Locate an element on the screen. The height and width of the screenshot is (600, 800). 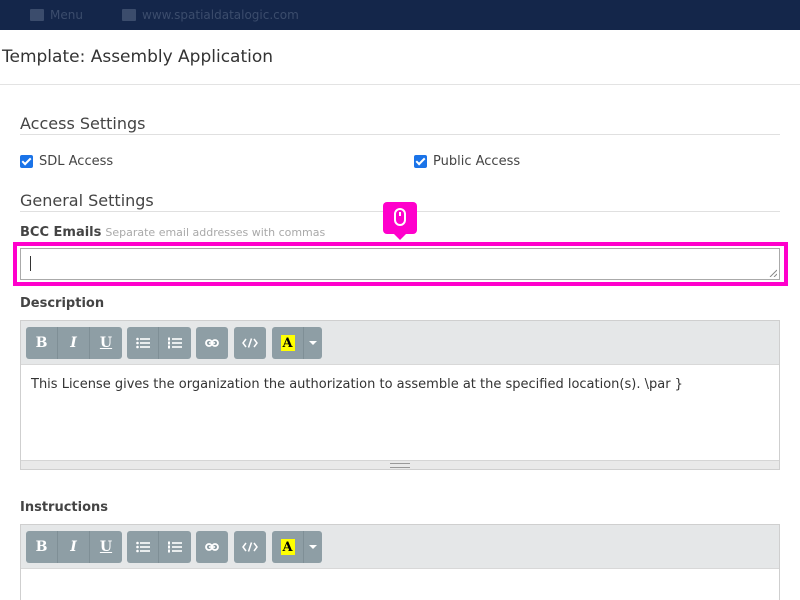
bcc-emails-label-text: BCC Emails is located at coordinates (61, 232).